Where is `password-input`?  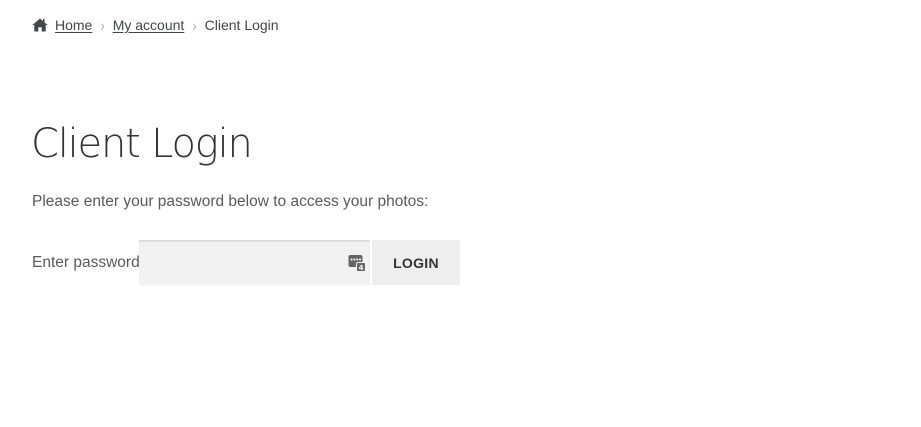
password-input is located at coordinates (254, 262).